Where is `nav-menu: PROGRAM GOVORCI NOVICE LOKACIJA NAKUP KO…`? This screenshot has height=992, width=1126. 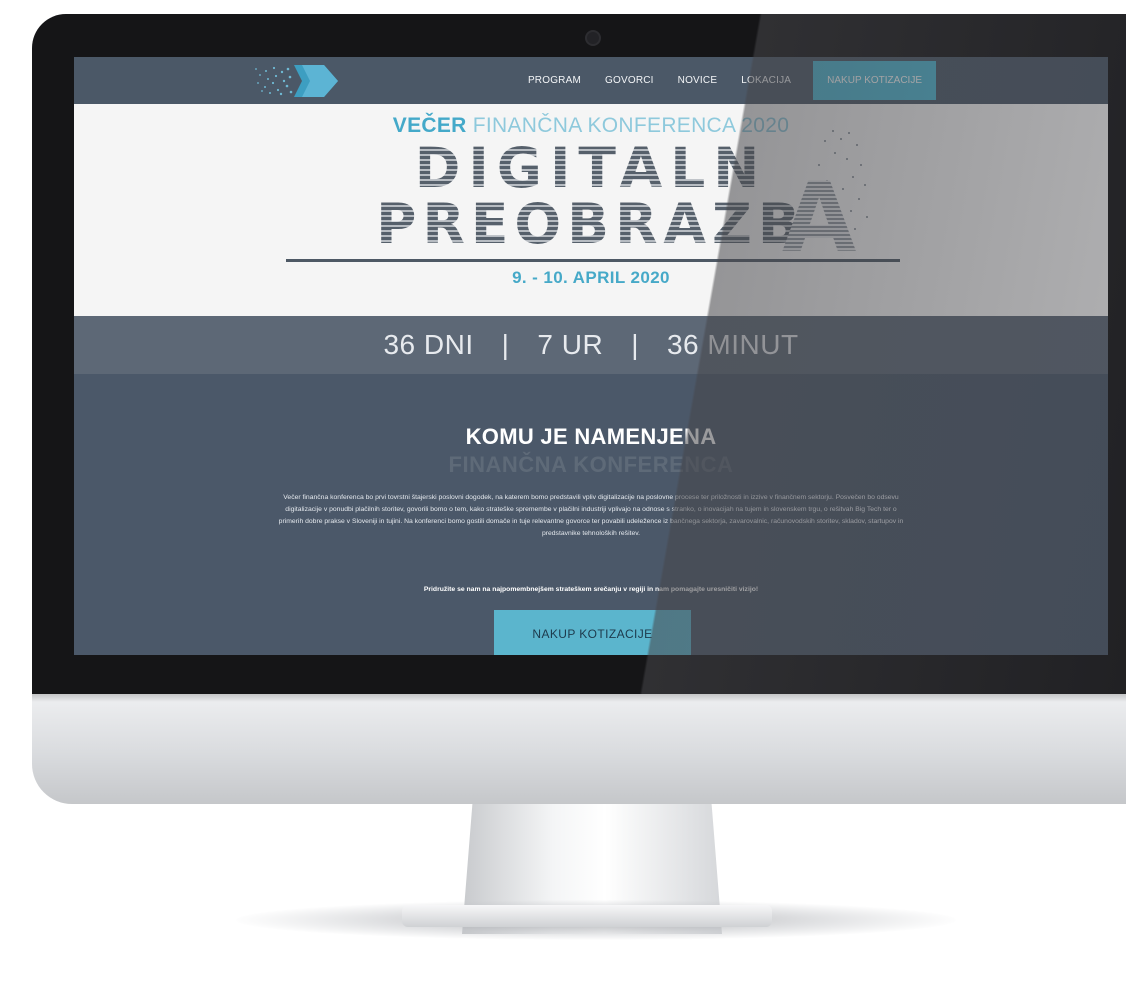
nav-menu: PROGRAM GOVORCI NOVICE LOKACIJA NAKUP KO… is located at coordinates (720, 80).